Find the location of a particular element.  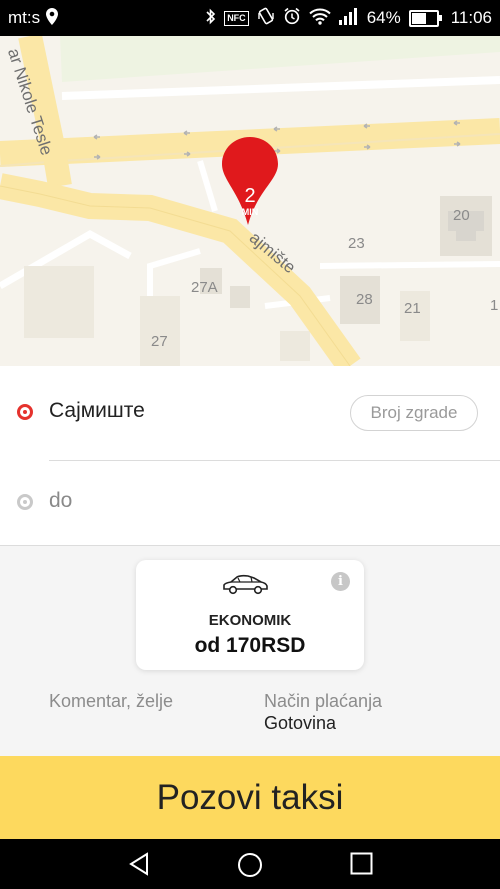

house-number: 27 is located at coordinates (159, 341).